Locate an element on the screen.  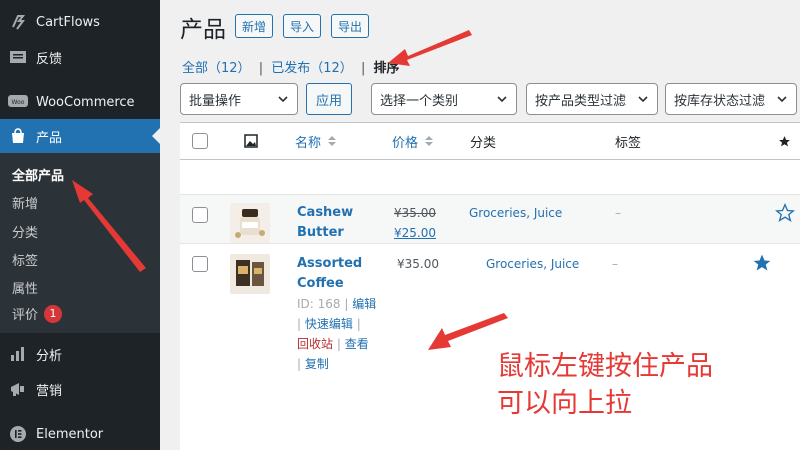
bulk-actions-select: 批量操作 is located at coordinates (239, 99).